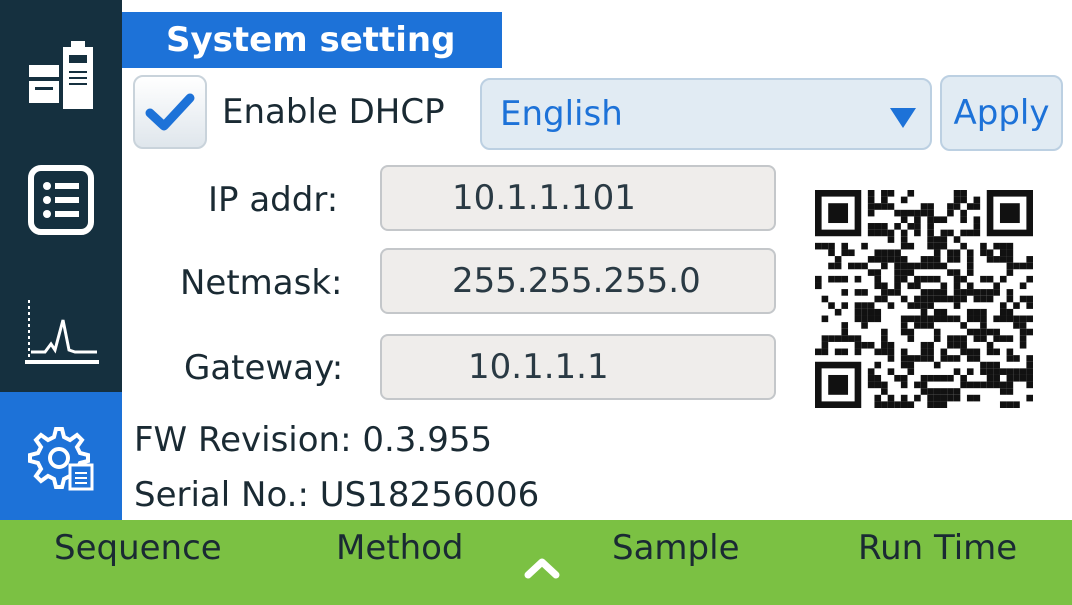 The image size is (1072, 605). What do you see at coordinates (313, 440) in the screenshot?
I see `fw-revision: FW Revision: 0.3.955` at bounding box center [313, 440].